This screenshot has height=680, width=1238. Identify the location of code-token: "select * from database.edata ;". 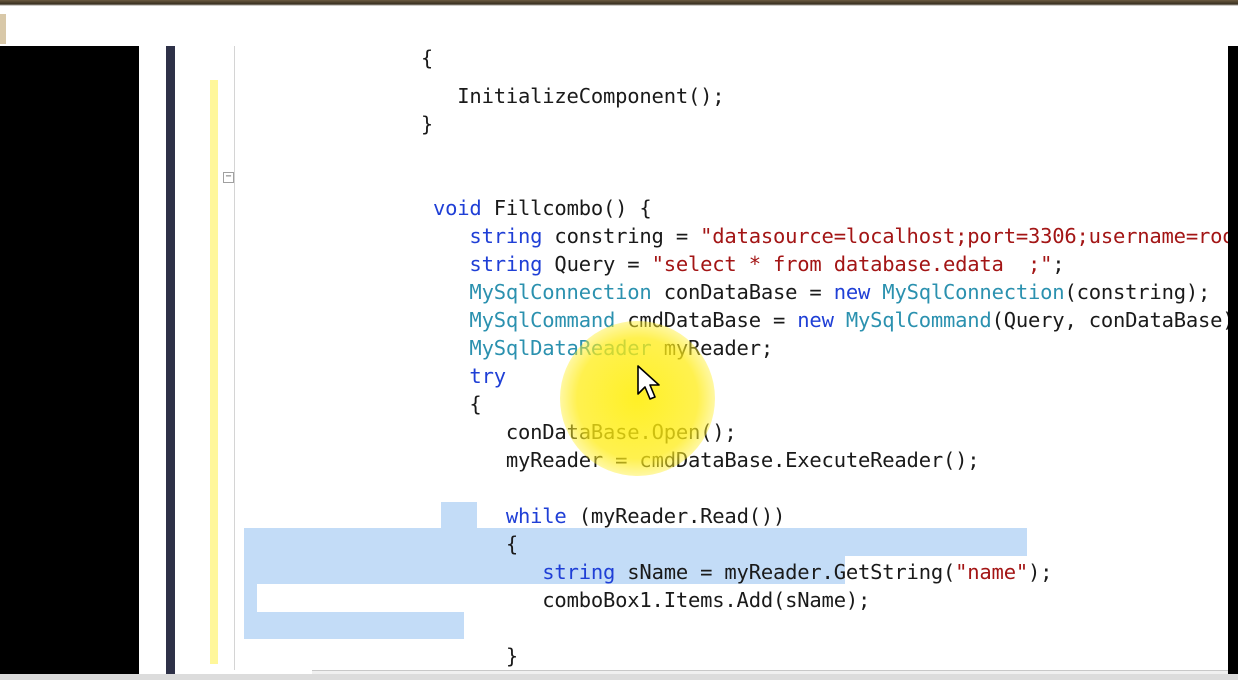
(852, 264).